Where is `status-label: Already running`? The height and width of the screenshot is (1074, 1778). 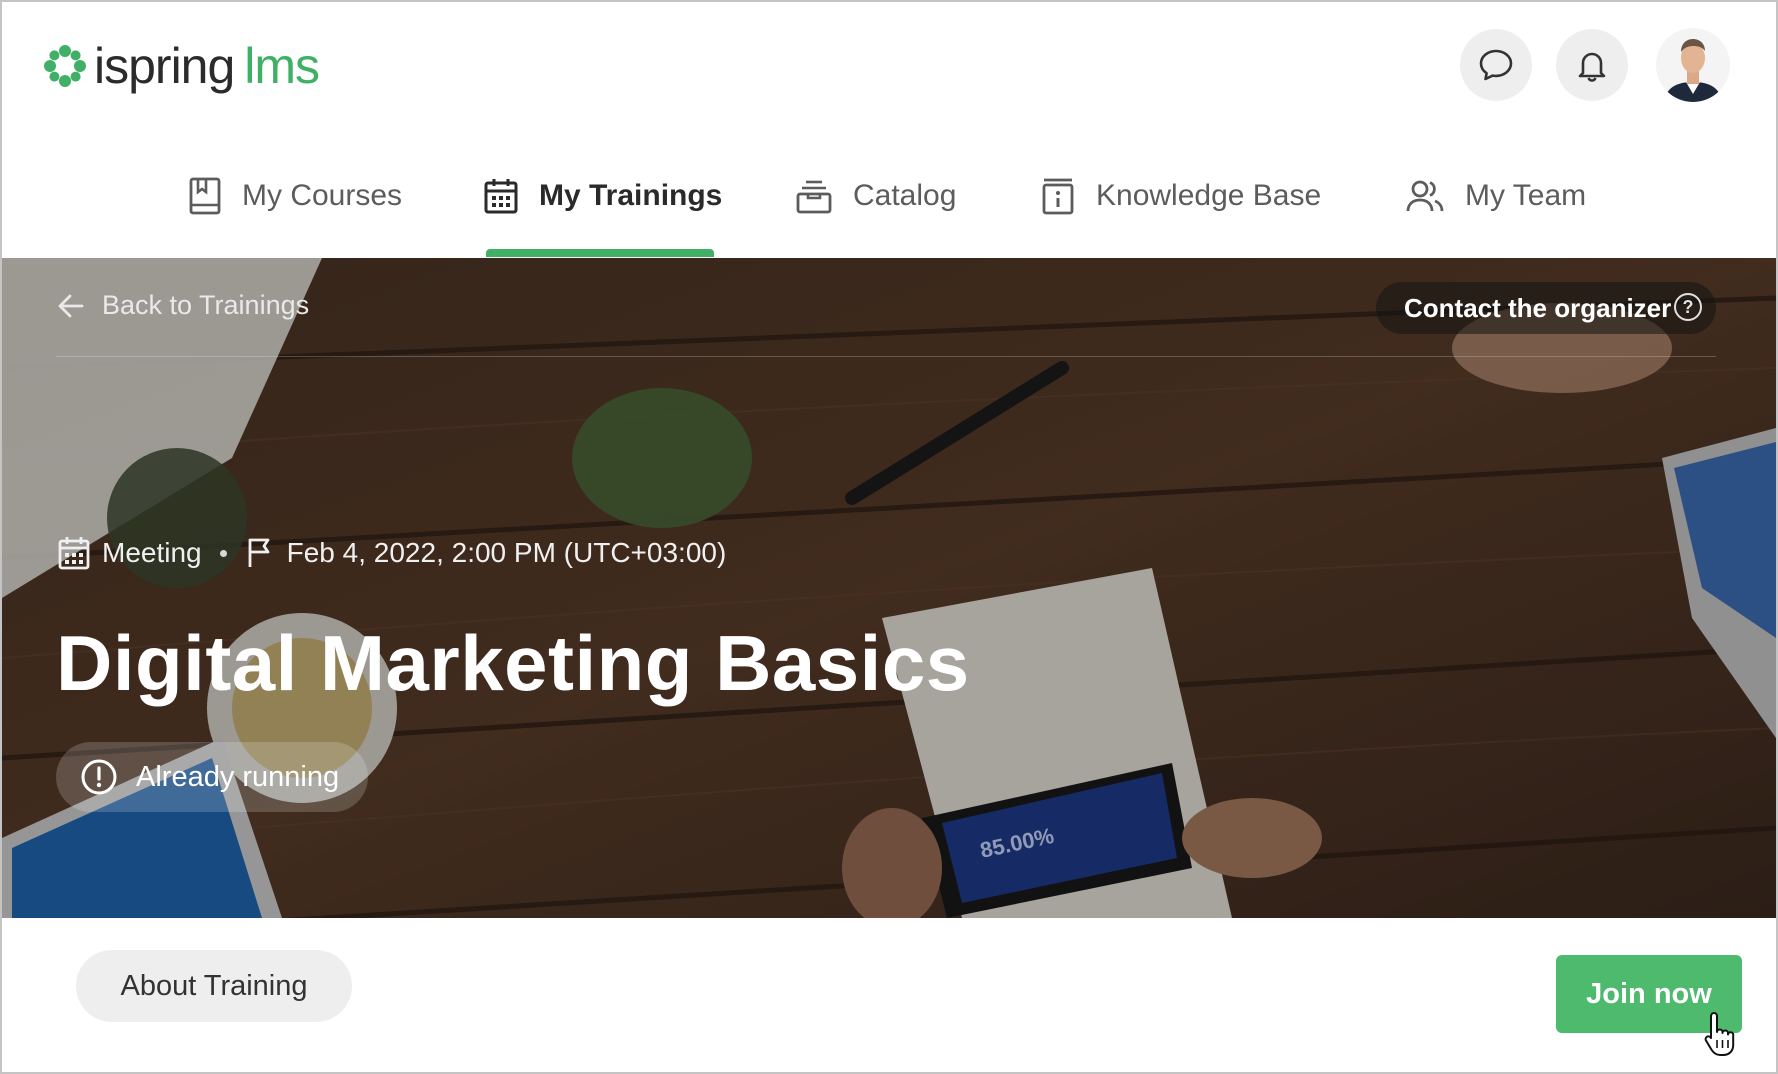
status-label: Already running is located at coordinates (238, 776).